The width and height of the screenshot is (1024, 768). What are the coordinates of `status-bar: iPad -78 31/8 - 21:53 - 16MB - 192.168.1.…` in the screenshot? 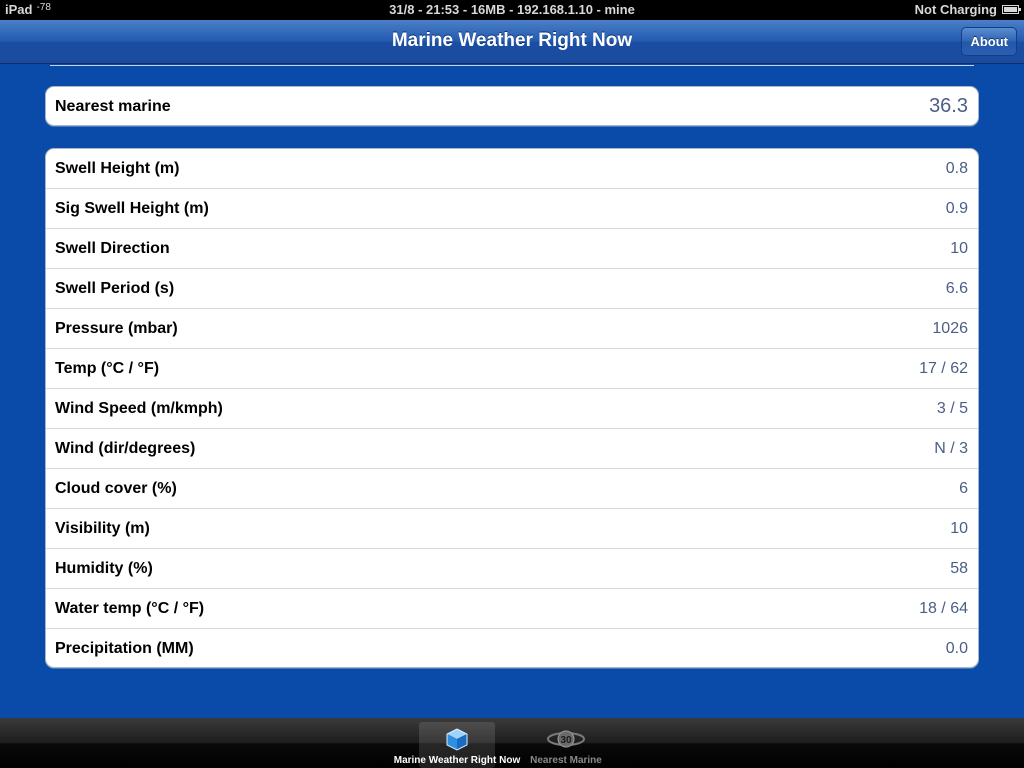 It's located at (512, 10).